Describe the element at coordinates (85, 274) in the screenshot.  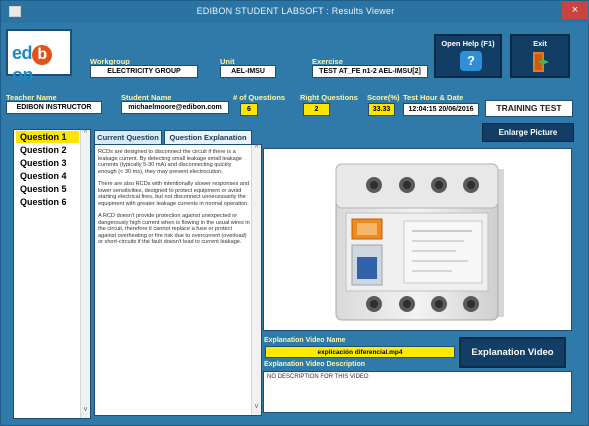
I see `question-list-scrollbar: ^ v` at that location.